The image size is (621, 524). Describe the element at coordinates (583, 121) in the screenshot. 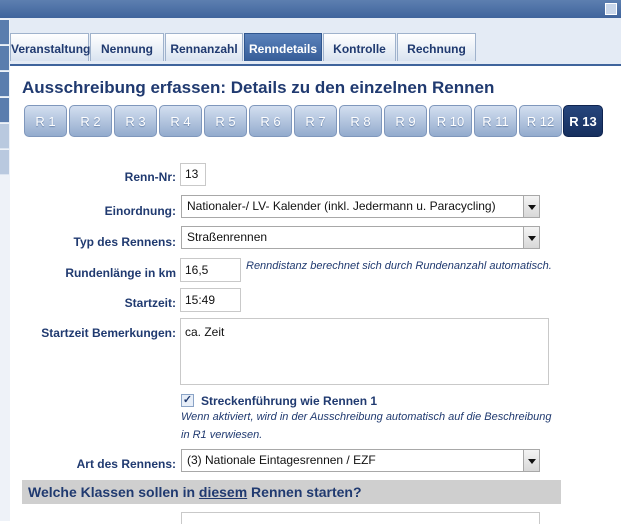

I see `race-button-r13: R 13` at that location.